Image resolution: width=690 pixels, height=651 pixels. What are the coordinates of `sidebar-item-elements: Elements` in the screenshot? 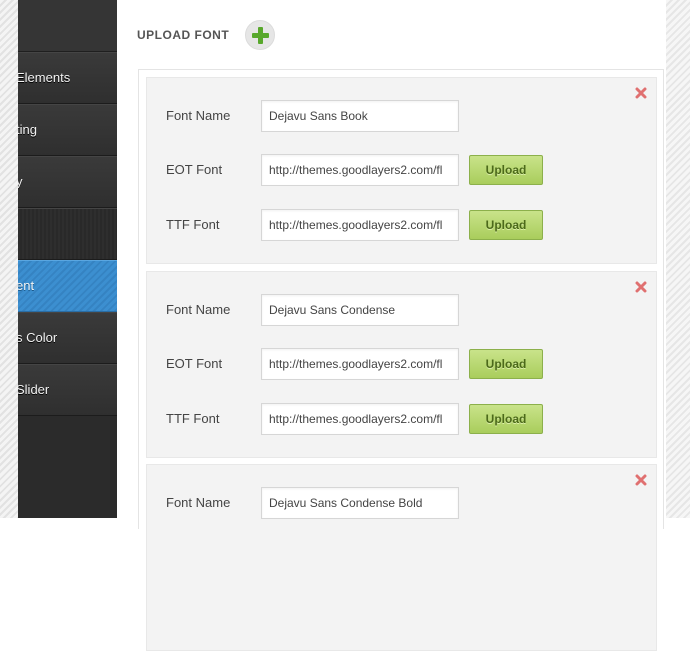 It's located at (67, 78).